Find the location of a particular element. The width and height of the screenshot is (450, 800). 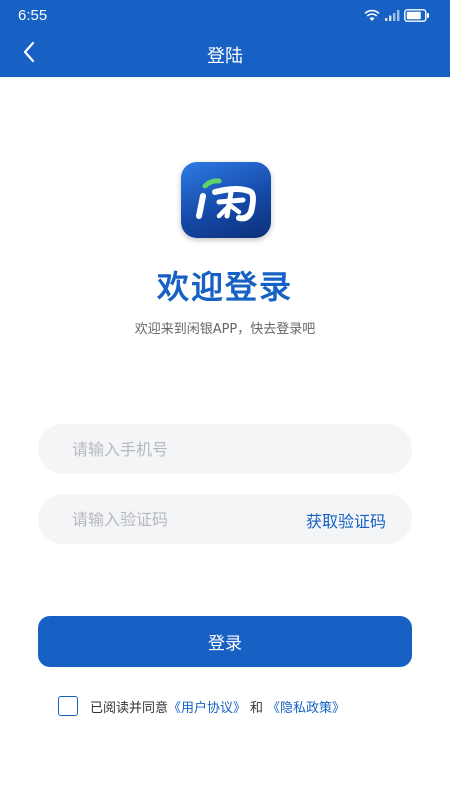

agreement-prefix: 已阅读并同意 is located at coordinates (129, 708).